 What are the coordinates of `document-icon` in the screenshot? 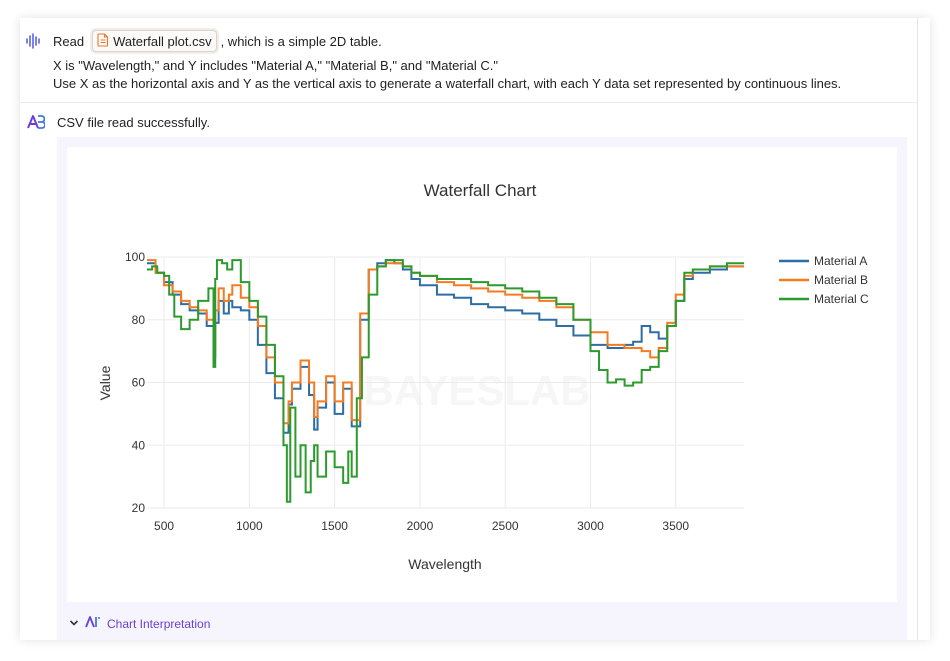 It's located at (103, 41).